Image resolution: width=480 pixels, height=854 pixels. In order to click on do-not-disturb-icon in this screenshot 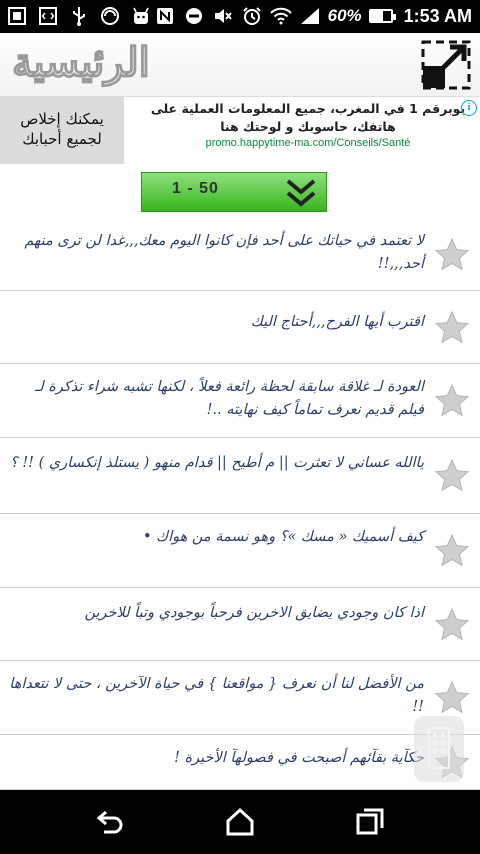, I will do `click(194, 16)`.